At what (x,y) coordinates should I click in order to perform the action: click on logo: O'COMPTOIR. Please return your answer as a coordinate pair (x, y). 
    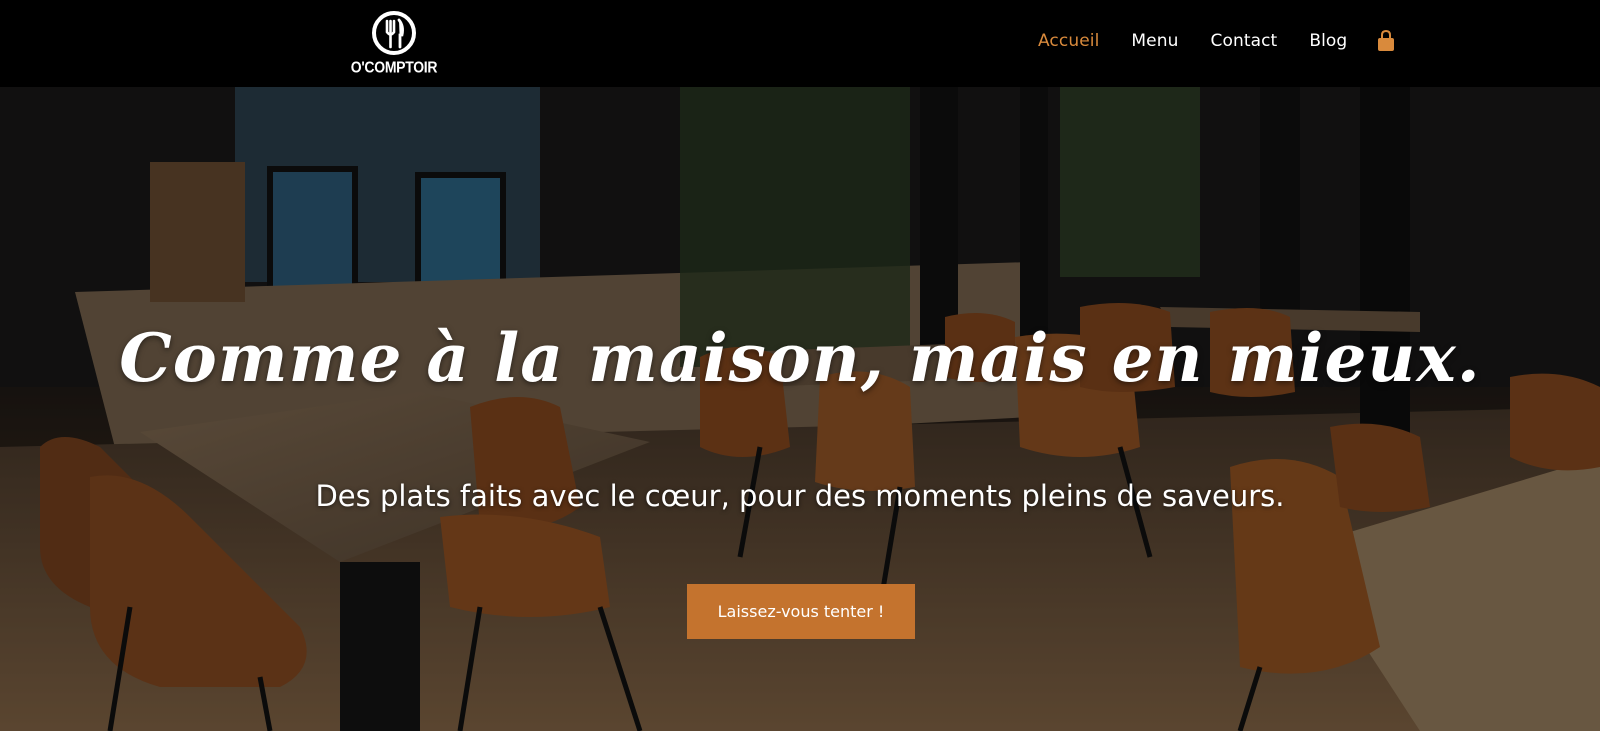
    Looking at the image, I should click on (394, 45).